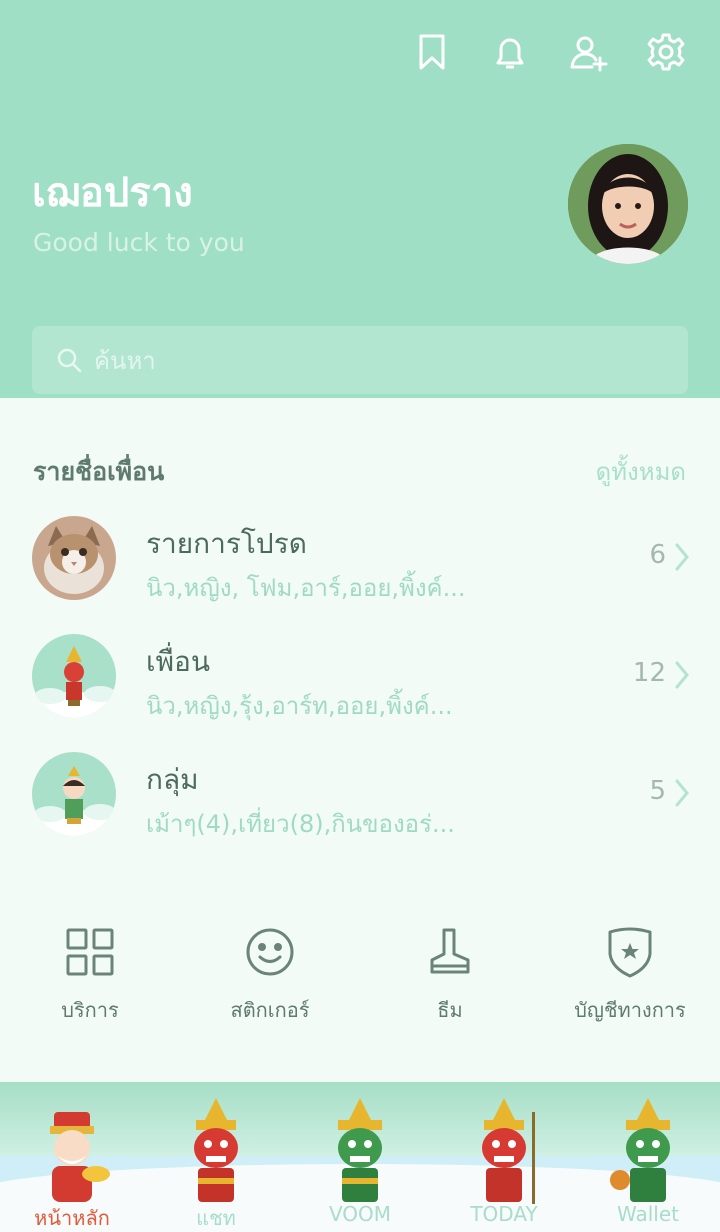 The width and height of the screenshot is (720, 1232). What do you see at coordinates (508, 1151) in the screenshot?
I see `today-character-icon` at bounding box center [508, 1151].